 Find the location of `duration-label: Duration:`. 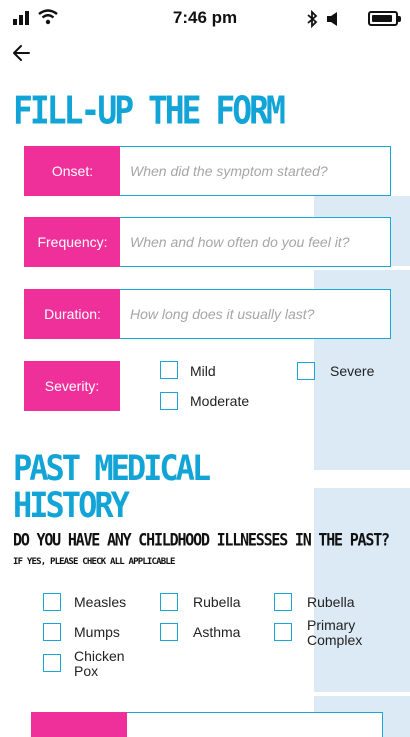

duration-label: Duration: is located at coordinates (72, 314).